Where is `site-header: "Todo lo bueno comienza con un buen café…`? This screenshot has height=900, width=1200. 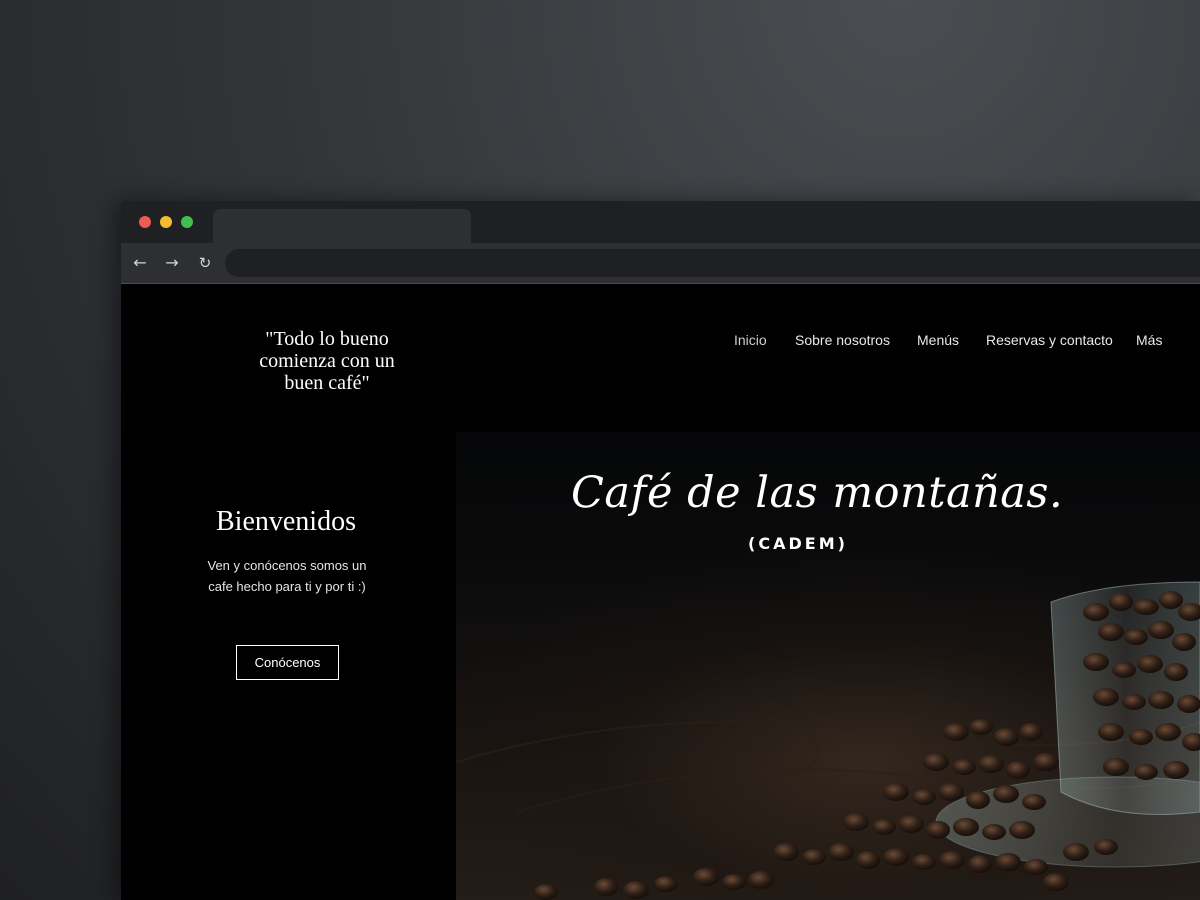 site-header: "Todo lo bueno comienza con un buen café… is located at coordinates (660, 358).